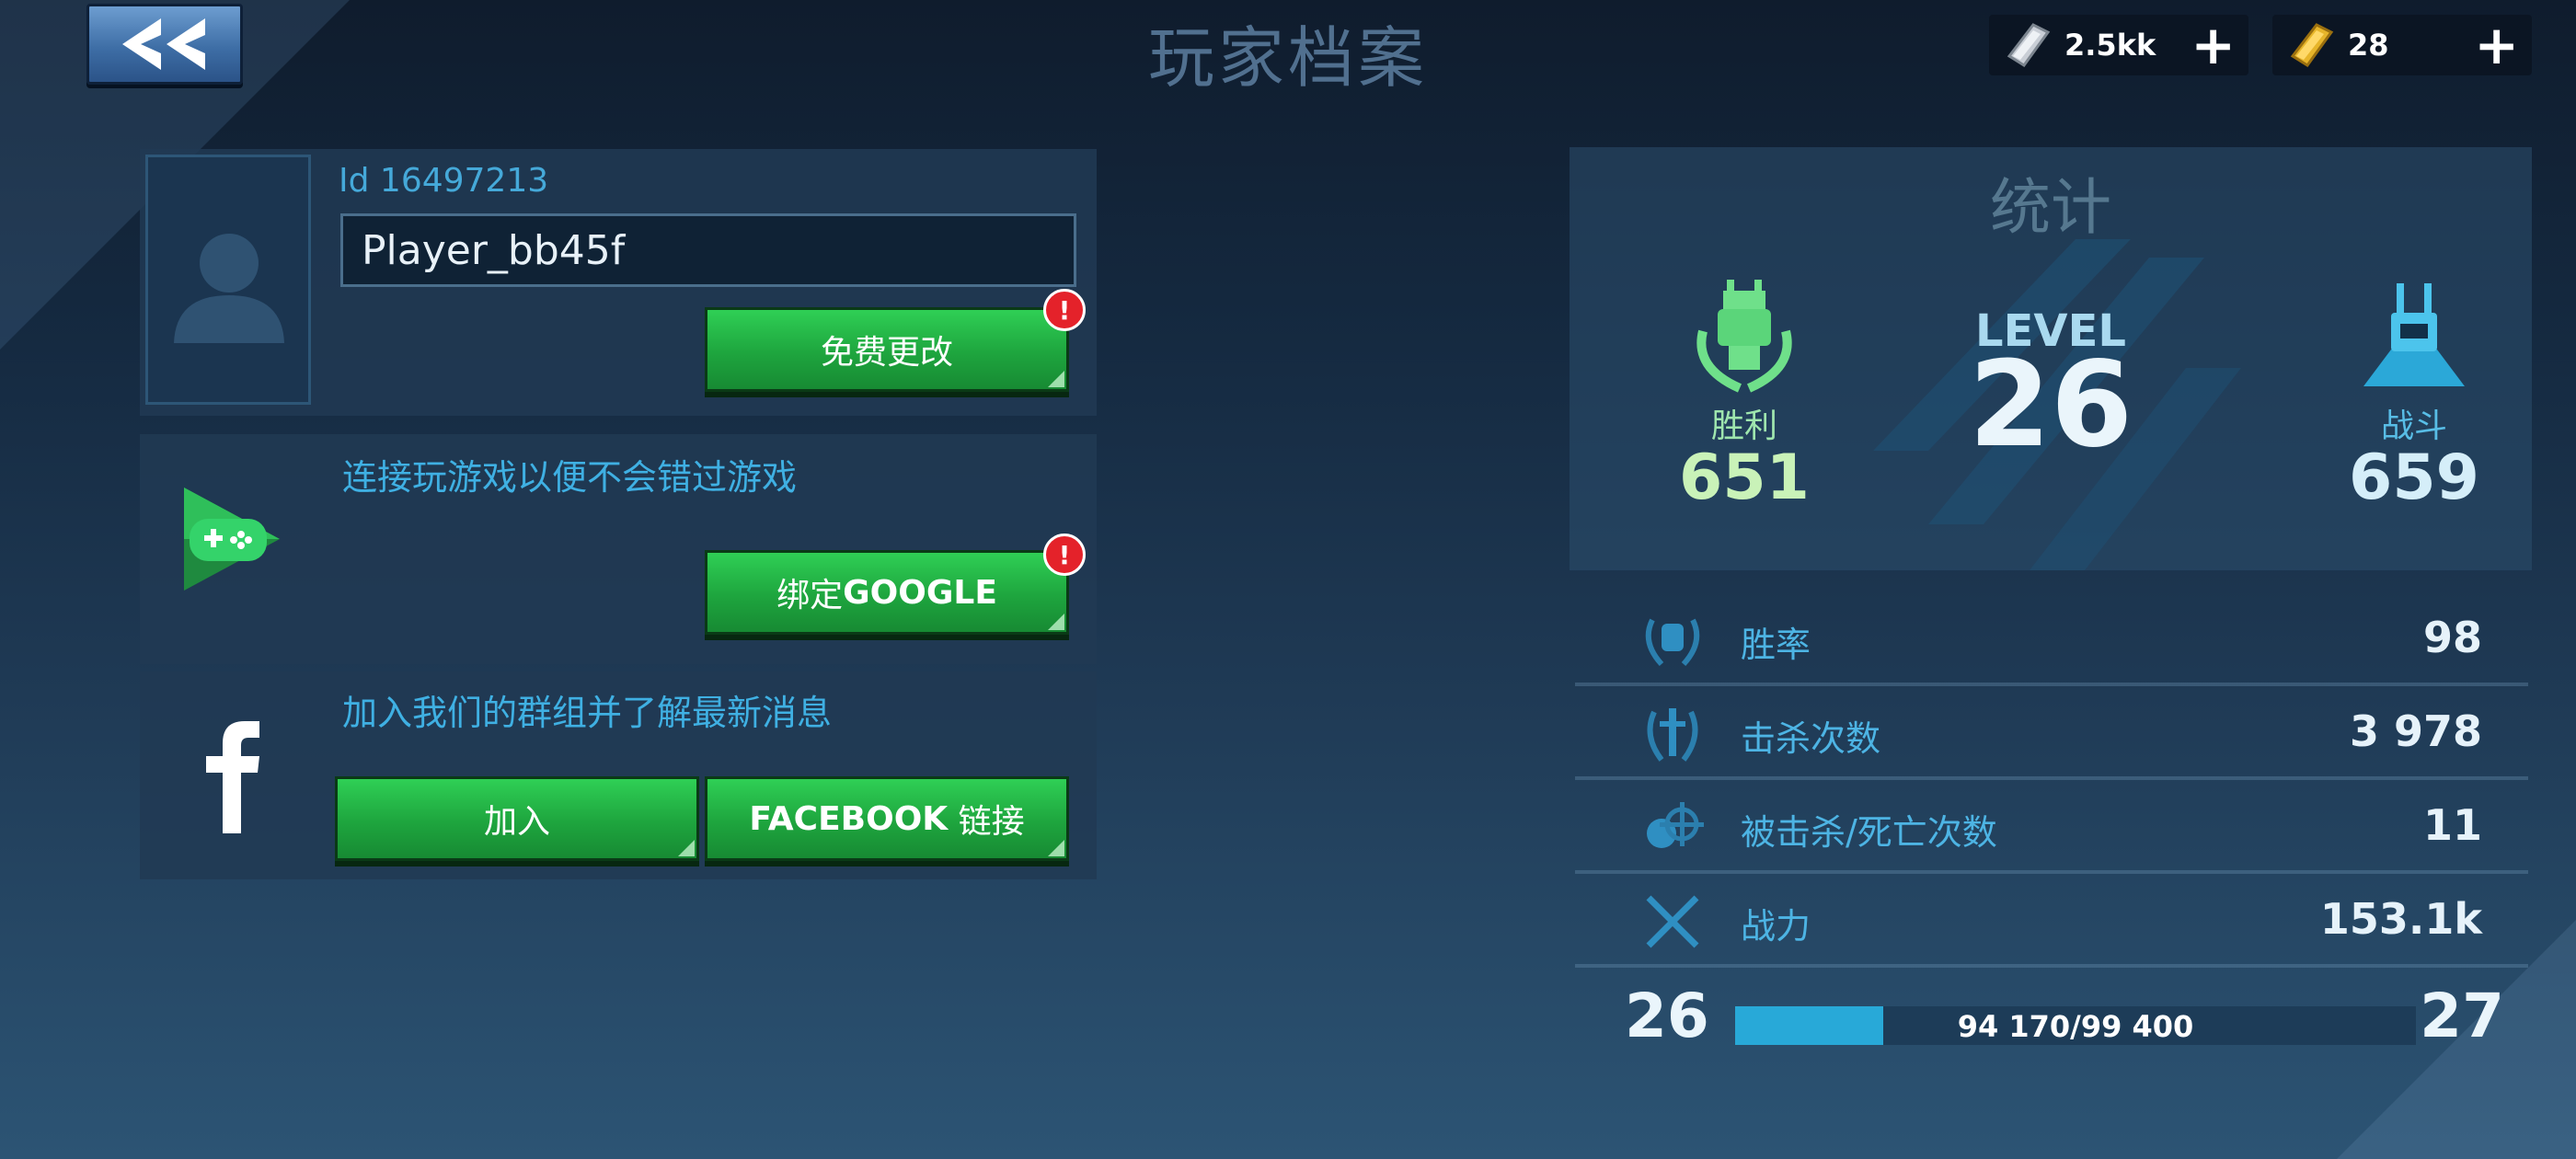 Image resolution: width=2576 pixels, height=1159 pixels. Describe the element at coordinates (708, 250) in the screenshot. I see `player-name-input` at that location.